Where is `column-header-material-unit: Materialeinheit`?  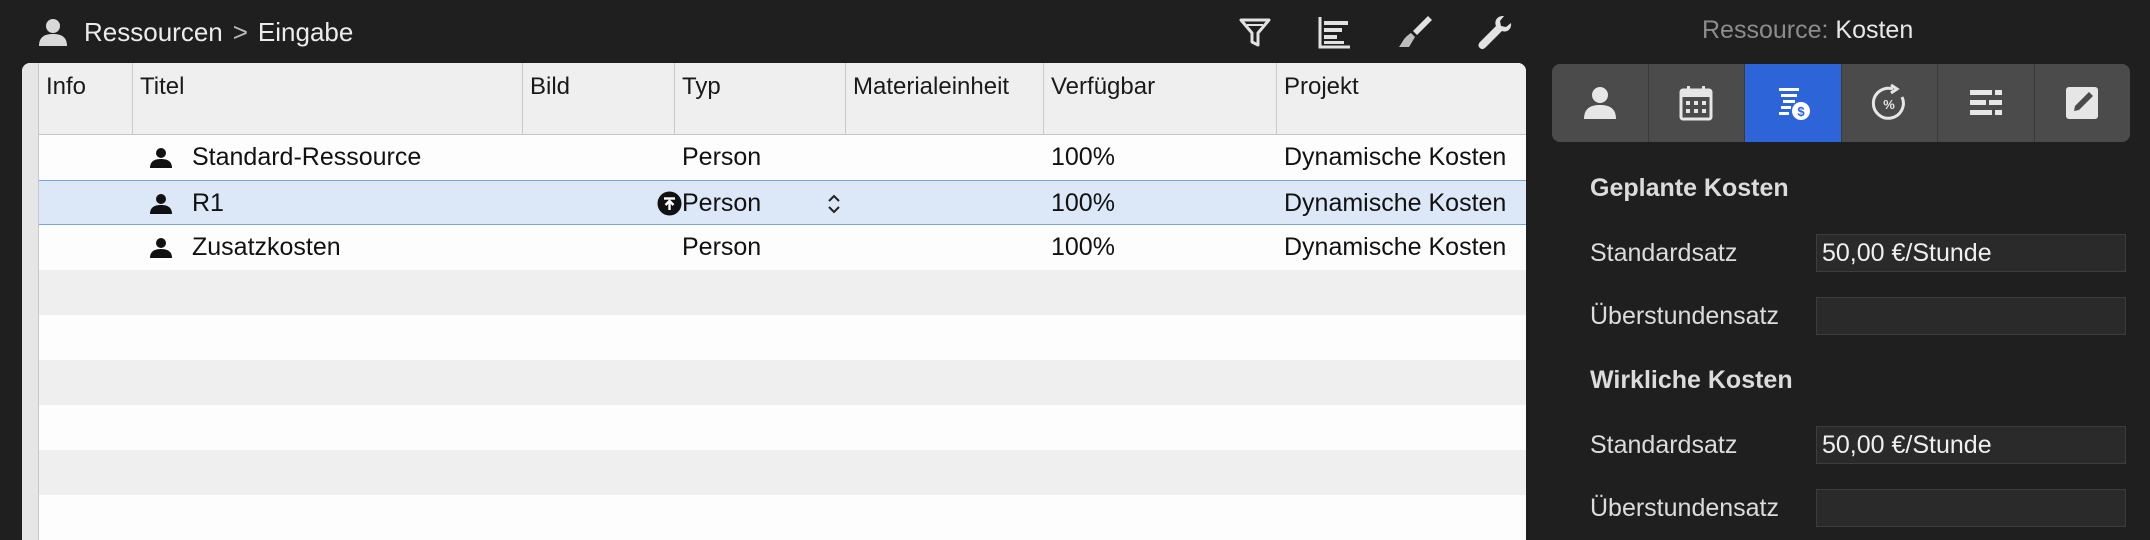
column-header-material-unit: Materialeinheit is located at coordinates (945, 99).